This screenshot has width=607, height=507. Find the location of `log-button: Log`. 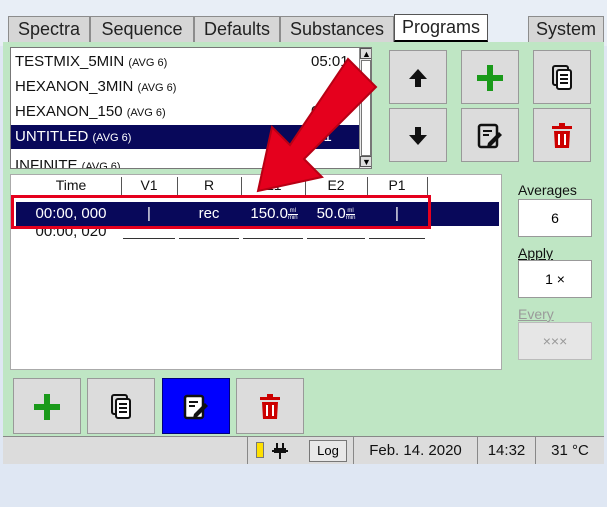

log-button: Log is located at coordinates (328, 451).